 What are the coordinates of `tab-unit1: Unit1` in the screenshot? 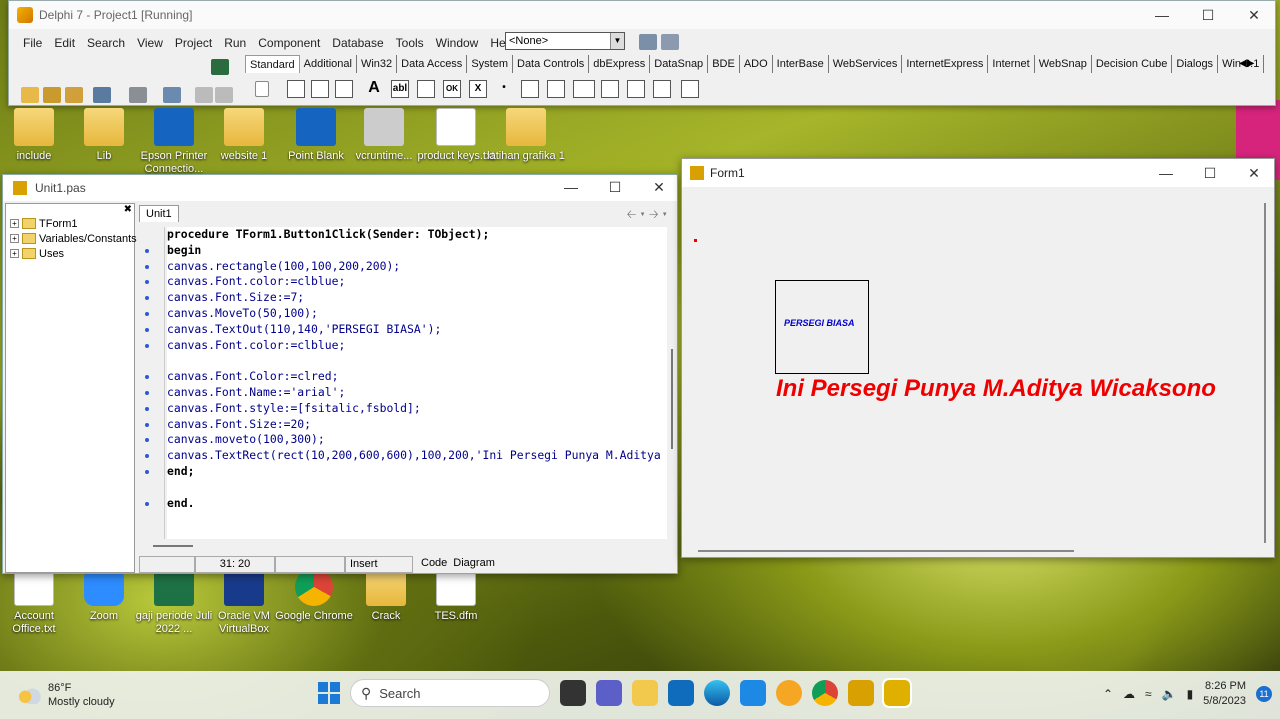 It's located at (159, 213).